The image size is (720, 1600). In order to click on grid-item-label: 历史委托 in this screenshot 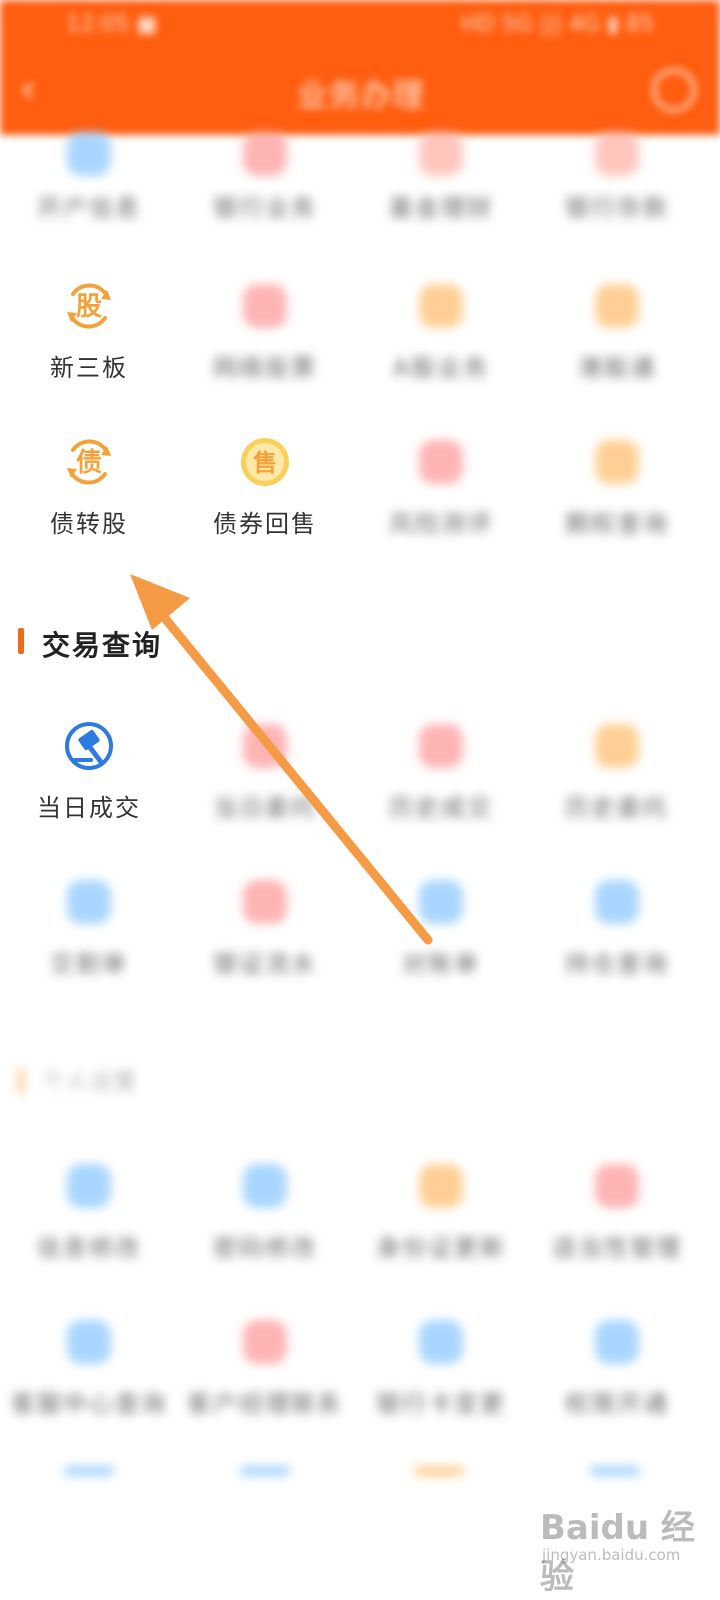, I will do `click(617, 808)`.